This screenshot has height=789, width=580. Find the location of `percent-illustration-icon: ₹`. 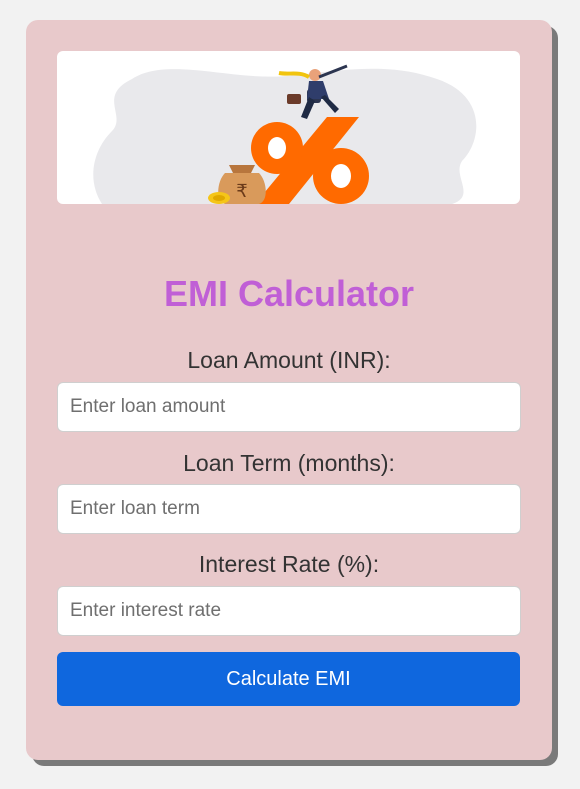

percent-illustration-icon: ₹ is located at coordinates (285, 134).